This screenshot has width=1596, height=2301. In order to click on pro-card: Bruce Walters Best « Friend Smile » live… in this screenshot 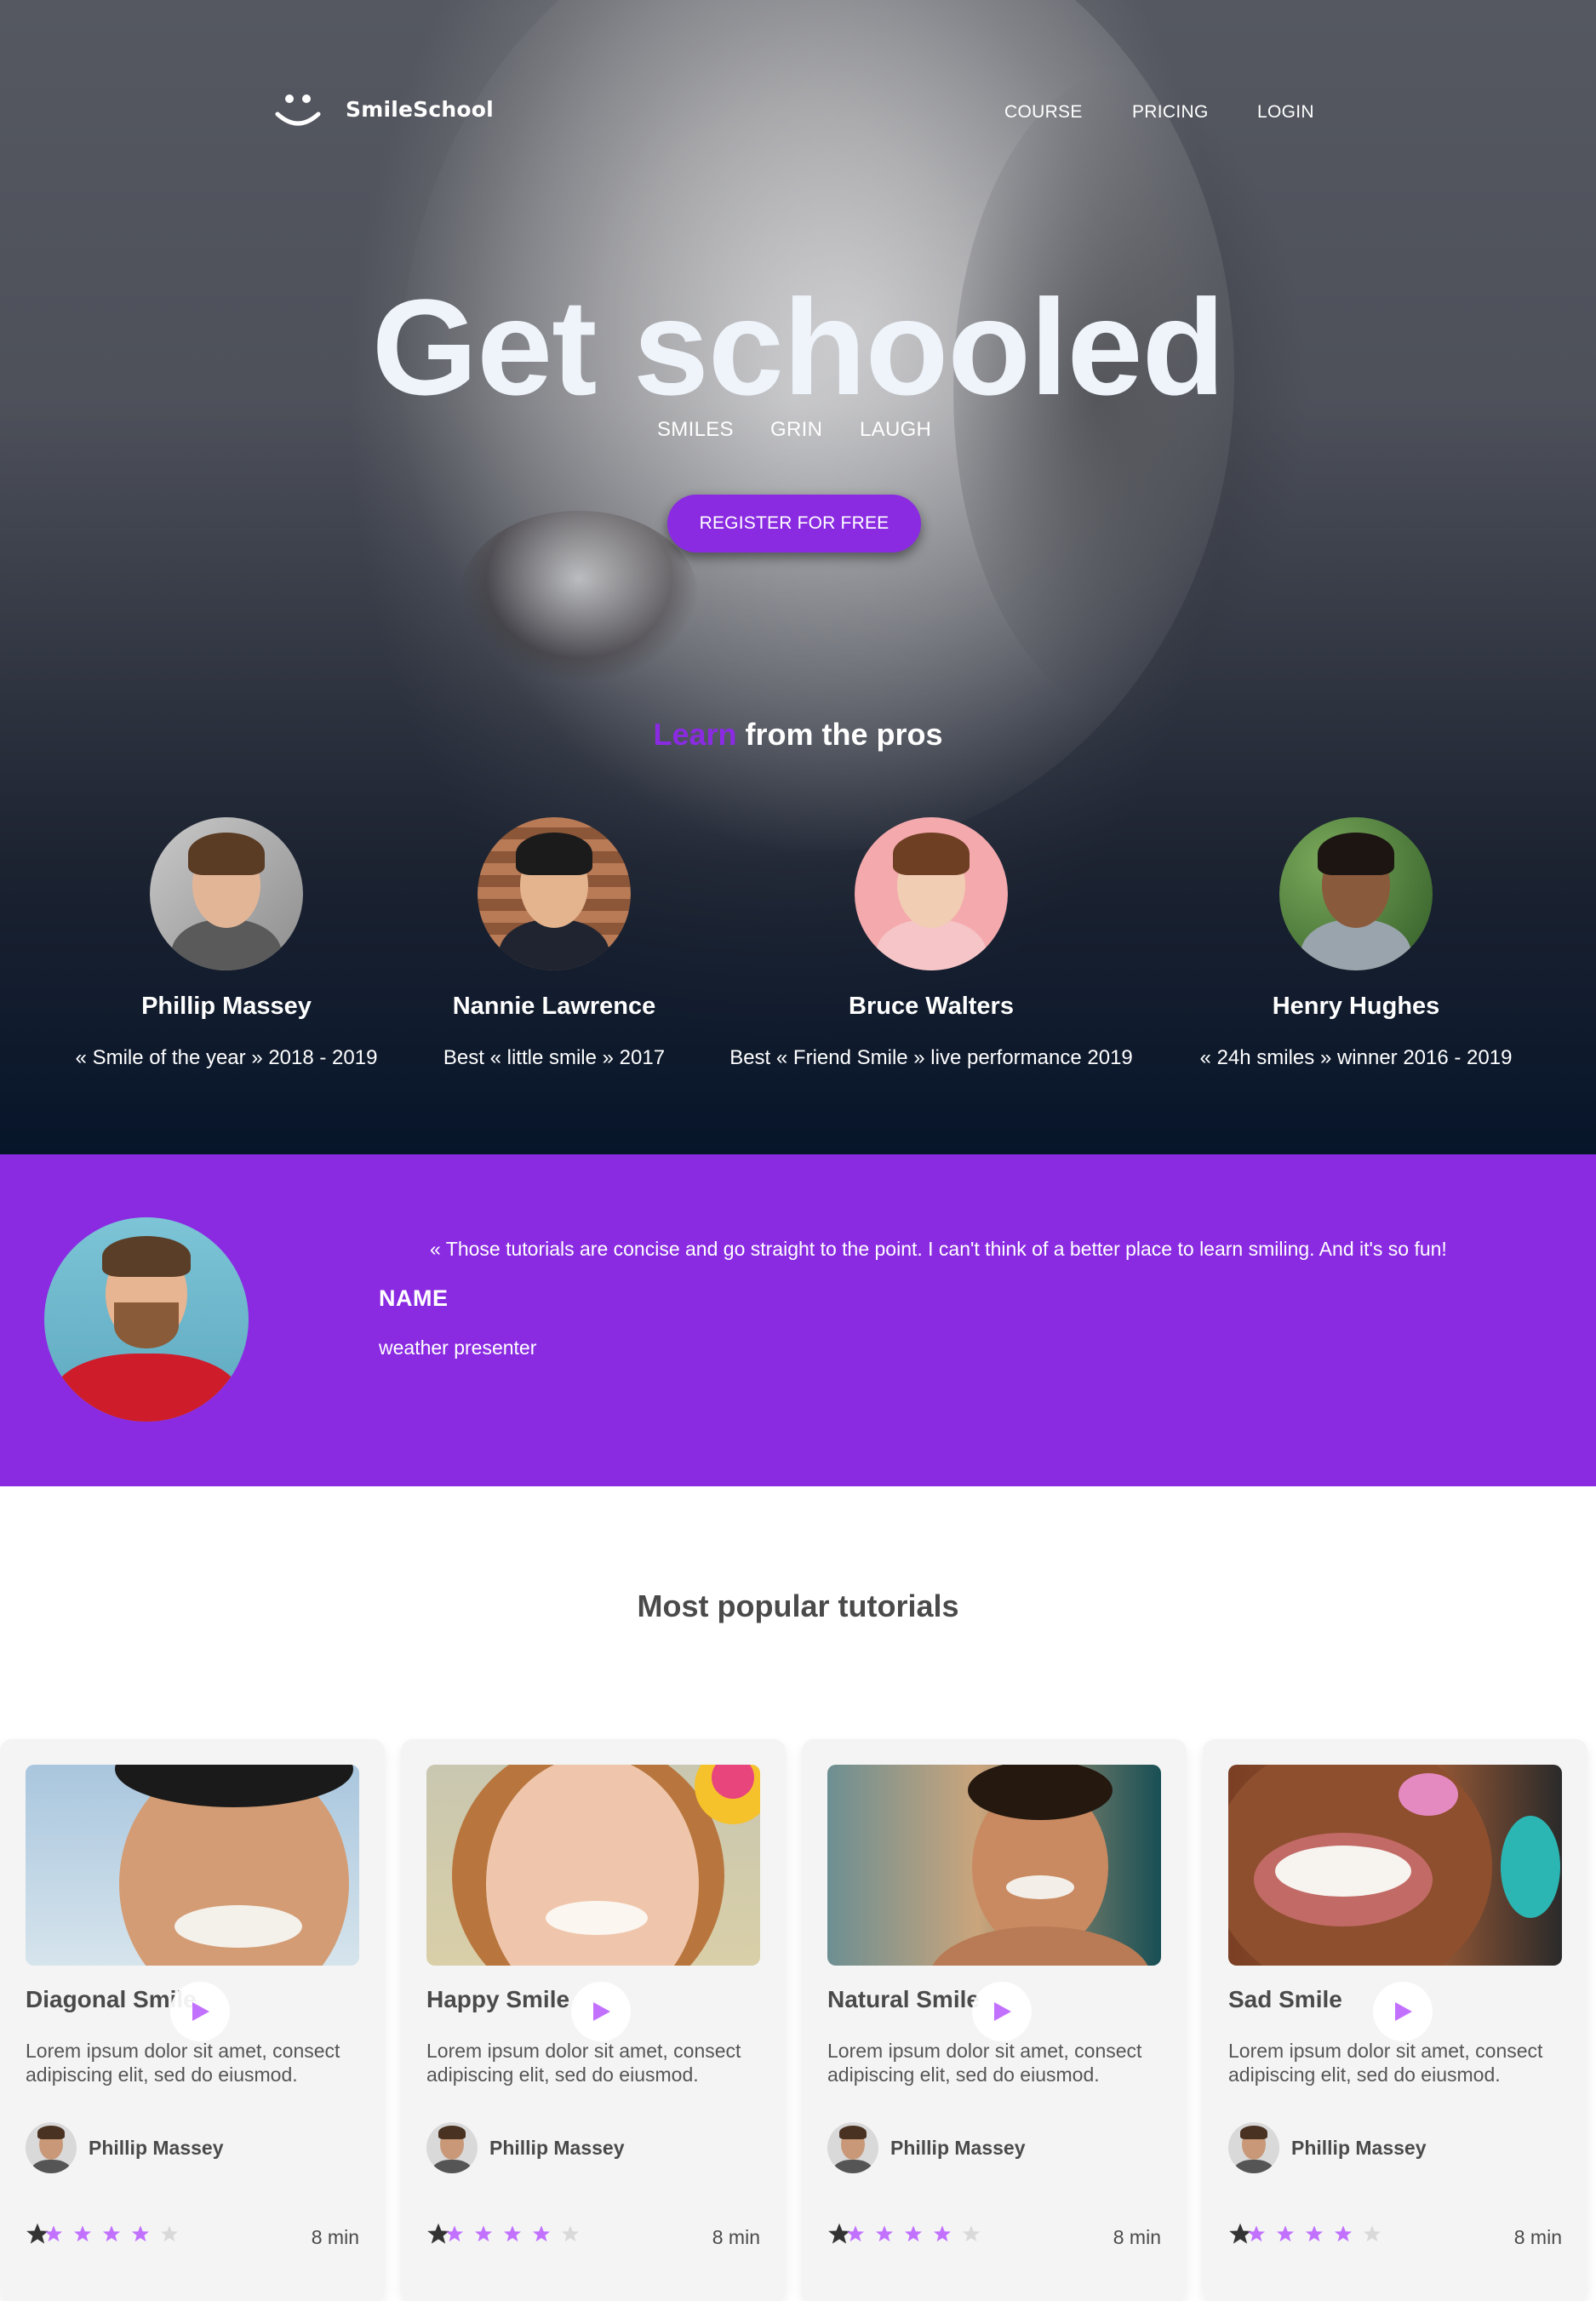, I will do `click(931, 944)`.